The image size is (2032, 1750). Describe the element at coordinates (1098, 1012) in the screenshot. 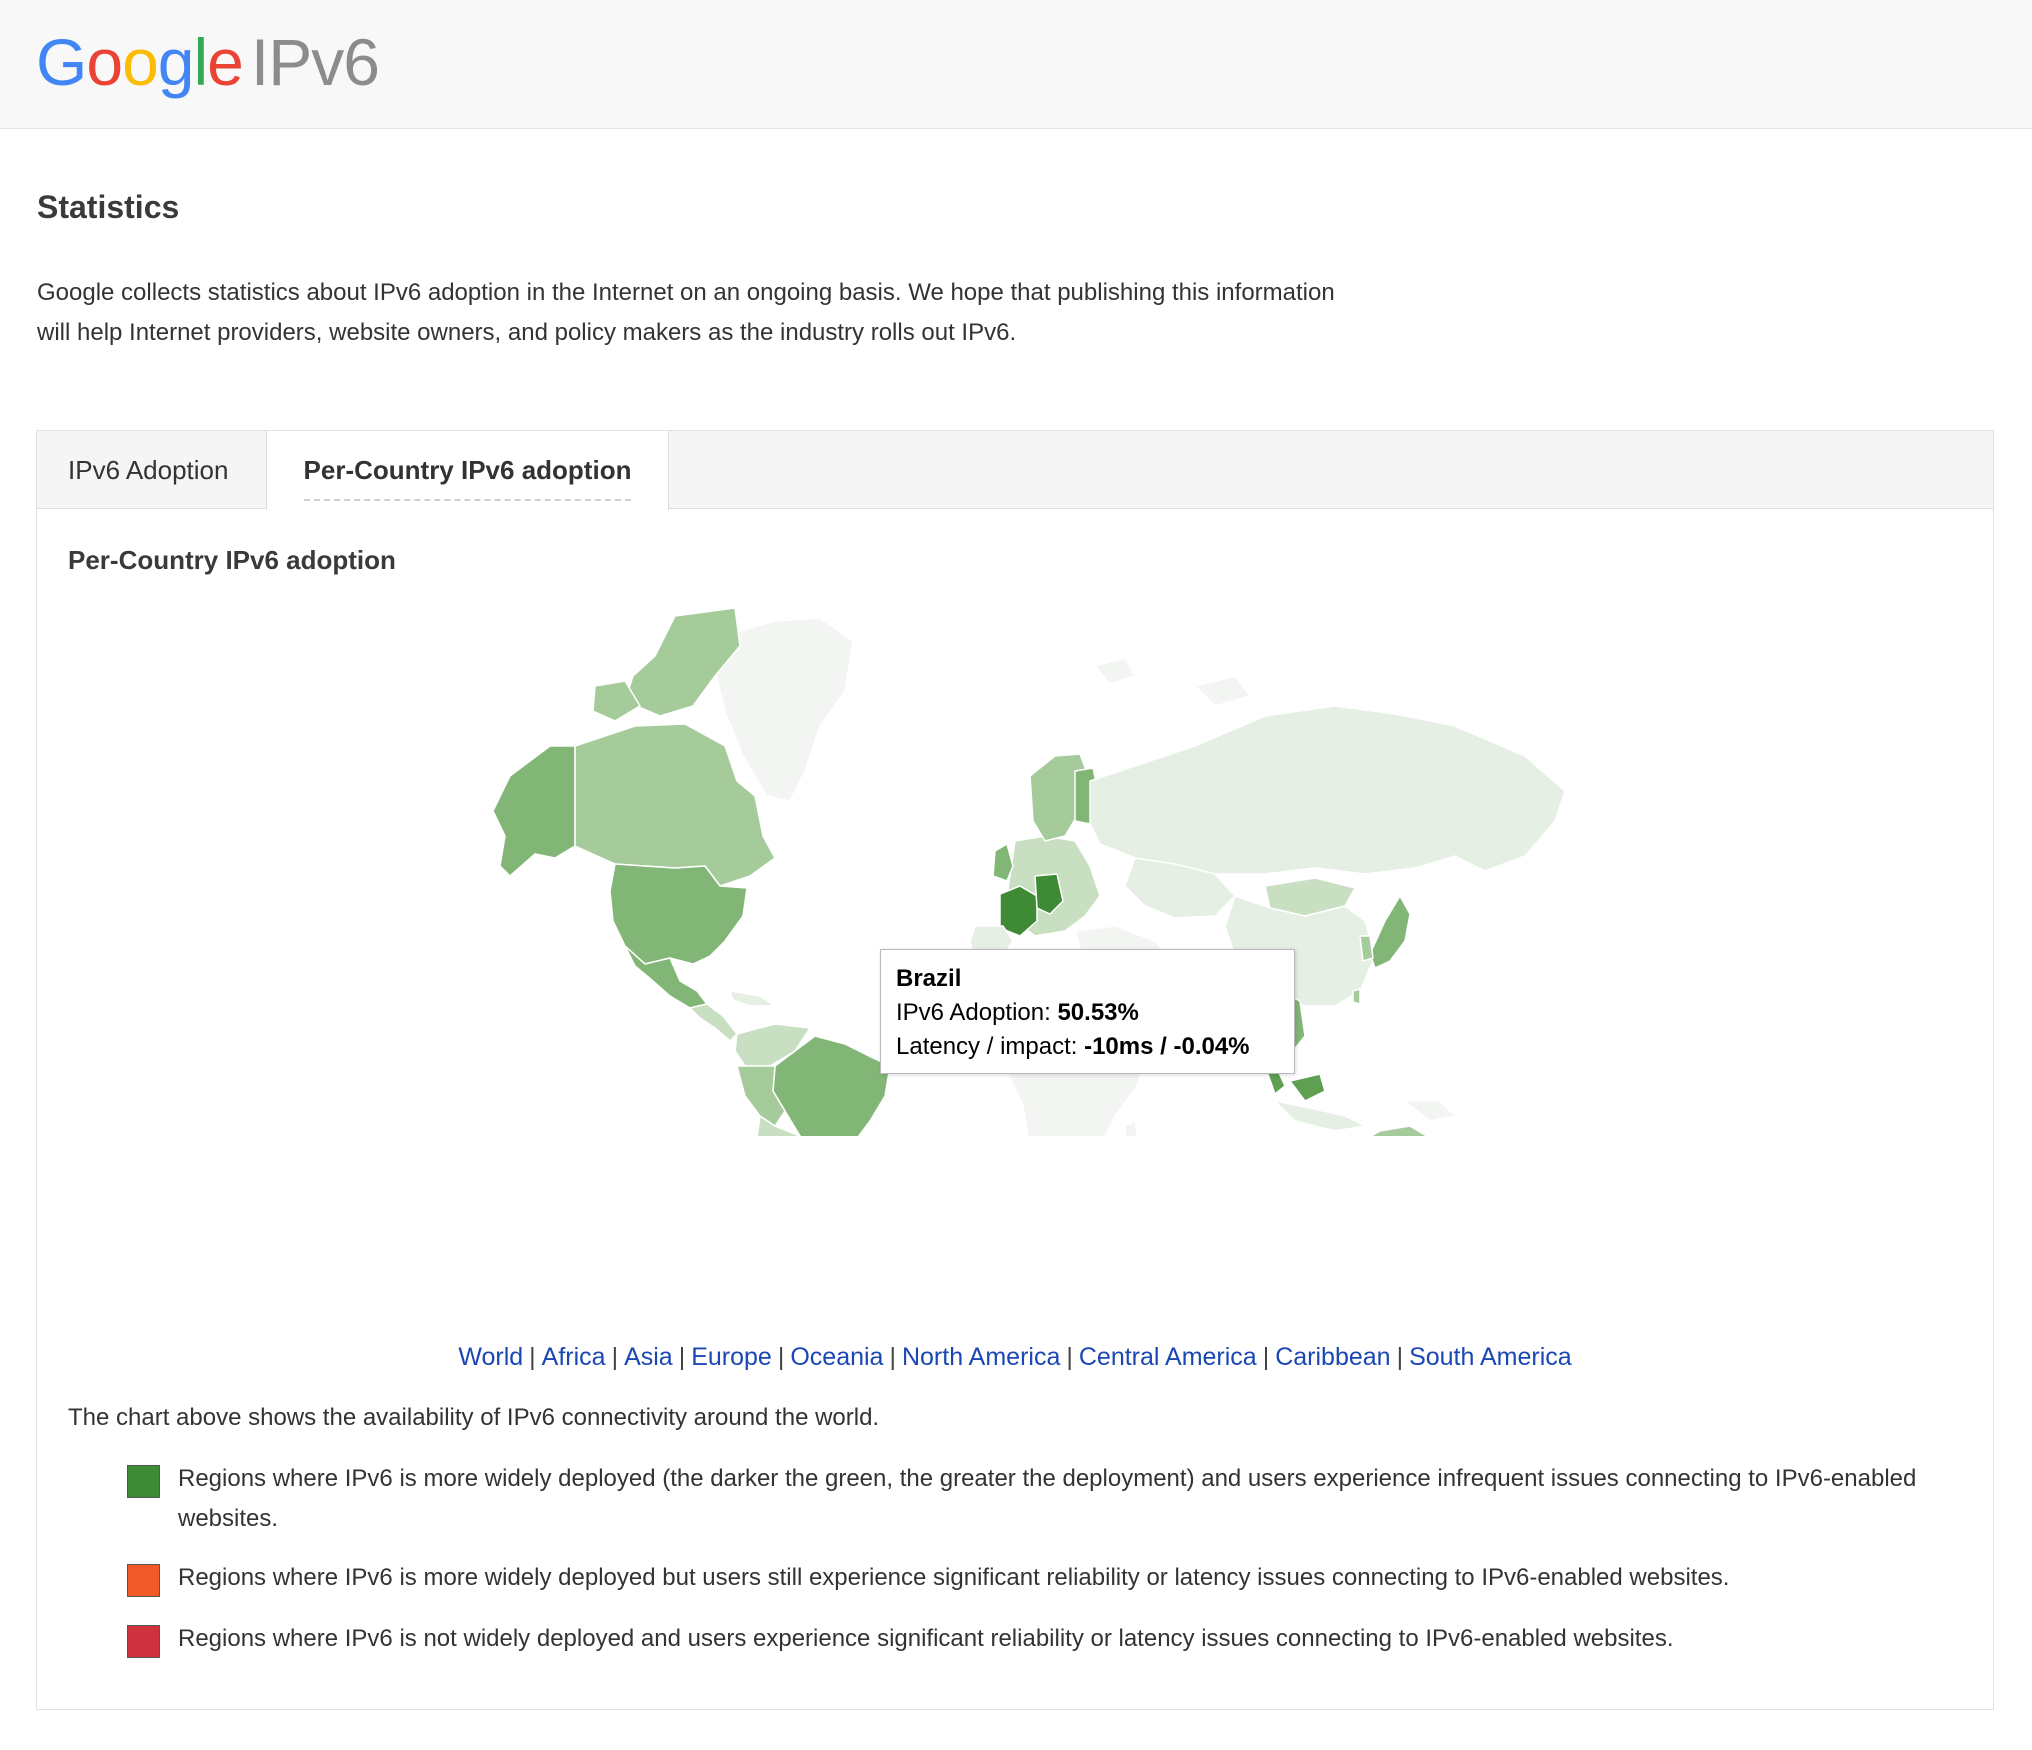

I see `tooltip-adoption-value: 50.53%` at that location.